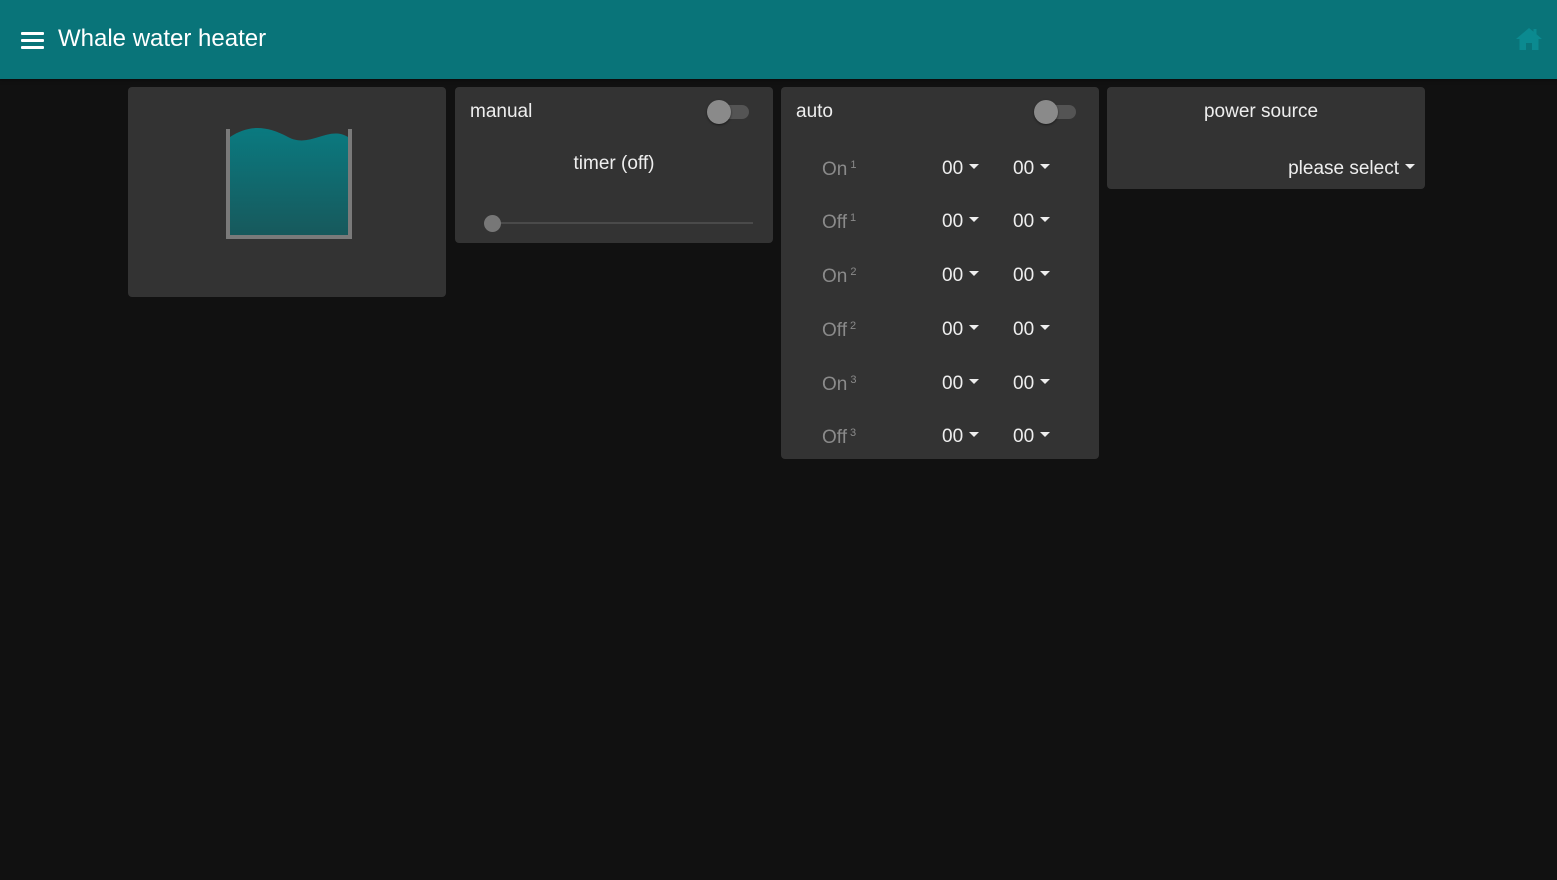 The width and height of the screenshot is (1557, 880). Describe the element at coordinates (839, 276) in the screenshot. I see `schedule-label: On 2` at that location.